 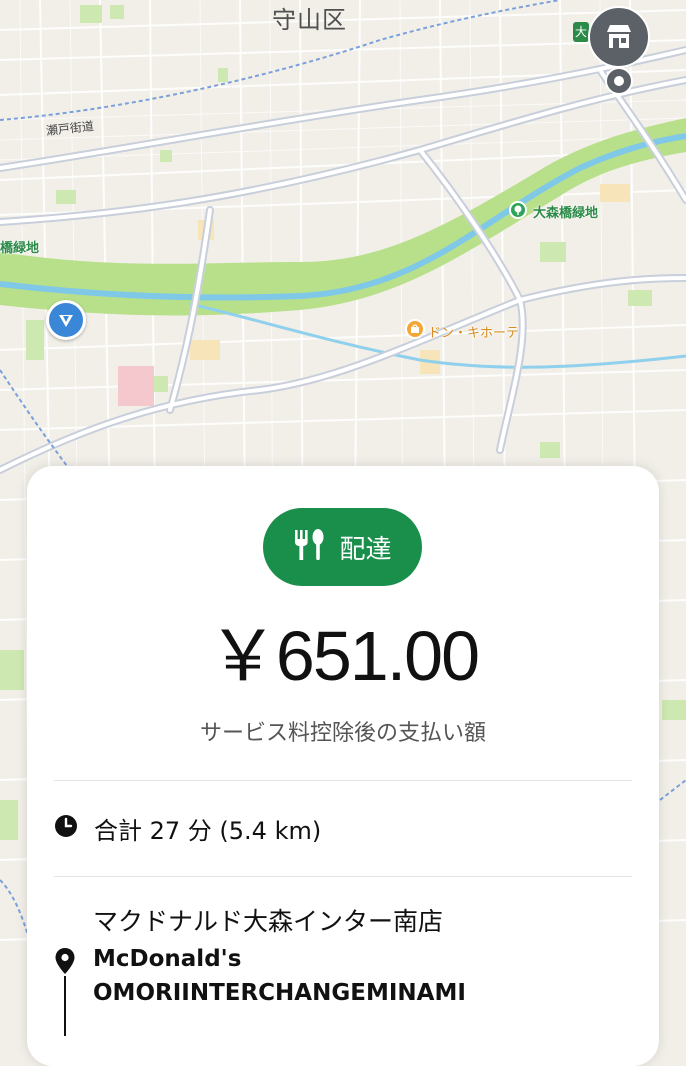 What do you see at coordinates (619, 37) in the screenshot?
I see `storefront-icon` at bounding box center [619, 37].